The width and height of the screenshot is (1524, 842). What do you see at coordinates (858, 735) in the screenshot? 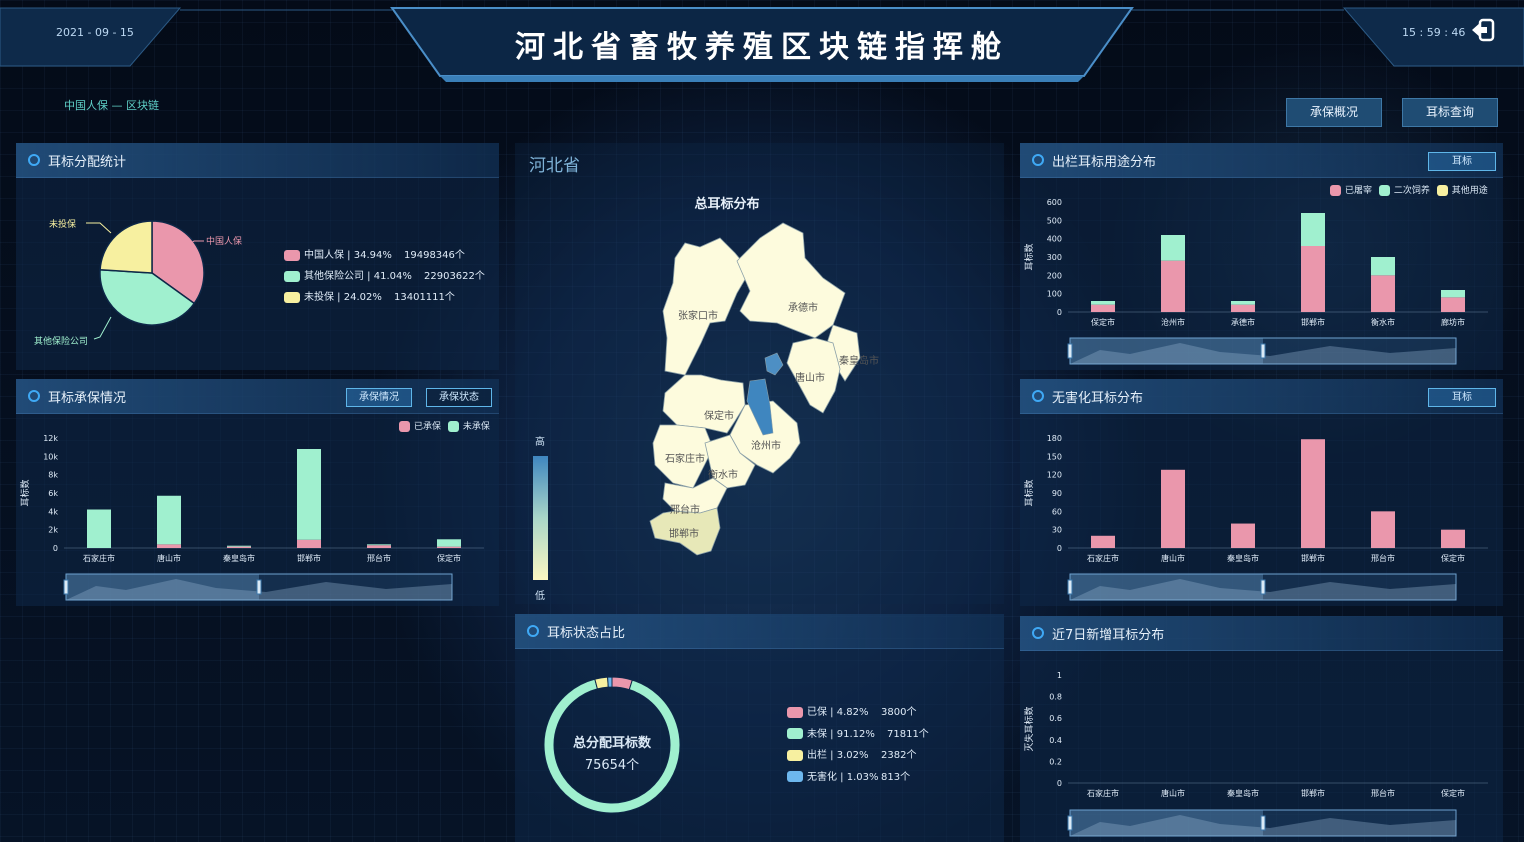
I see `legend-item: 未保 | 91.12% 71811个` at bounding box center [858, 735].